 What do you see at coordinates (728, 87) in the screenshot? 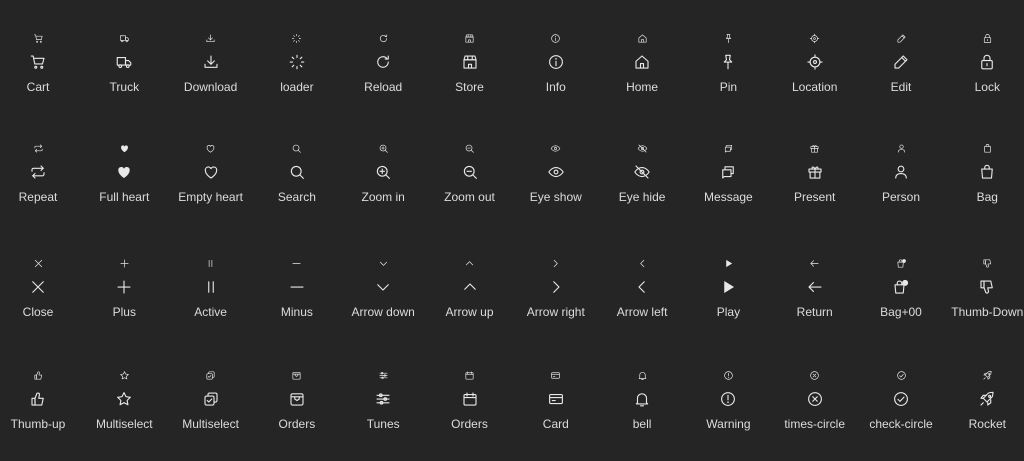
I see `icon-label: Pin` at bounding box center [728, 87].